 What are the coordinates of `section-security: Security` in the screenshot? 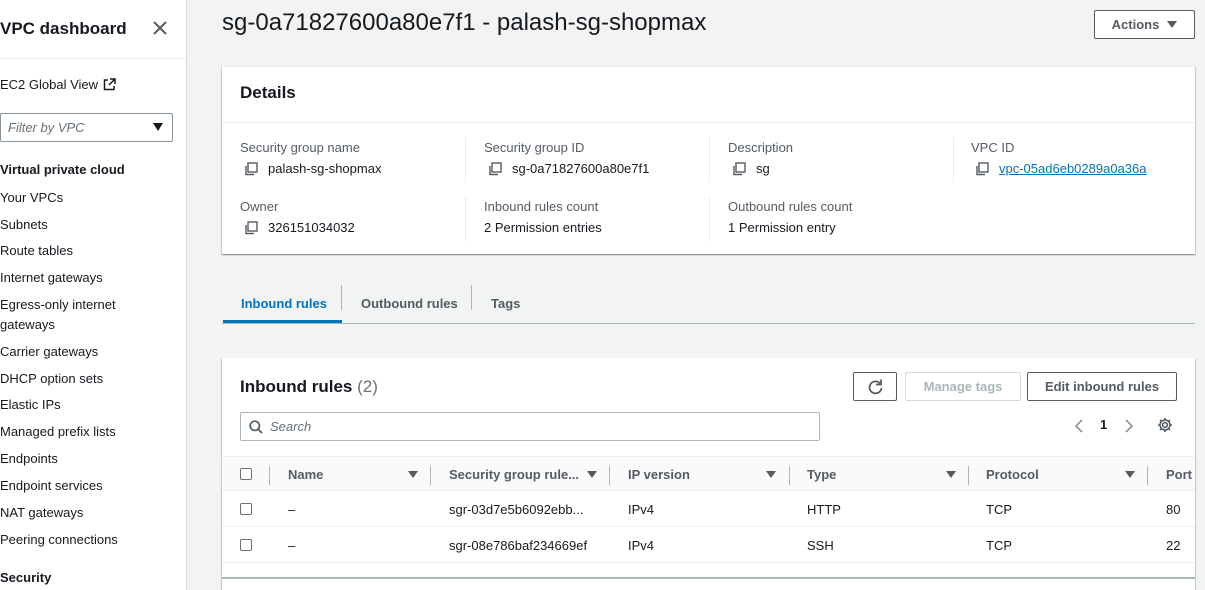 It's located at (26, 577).